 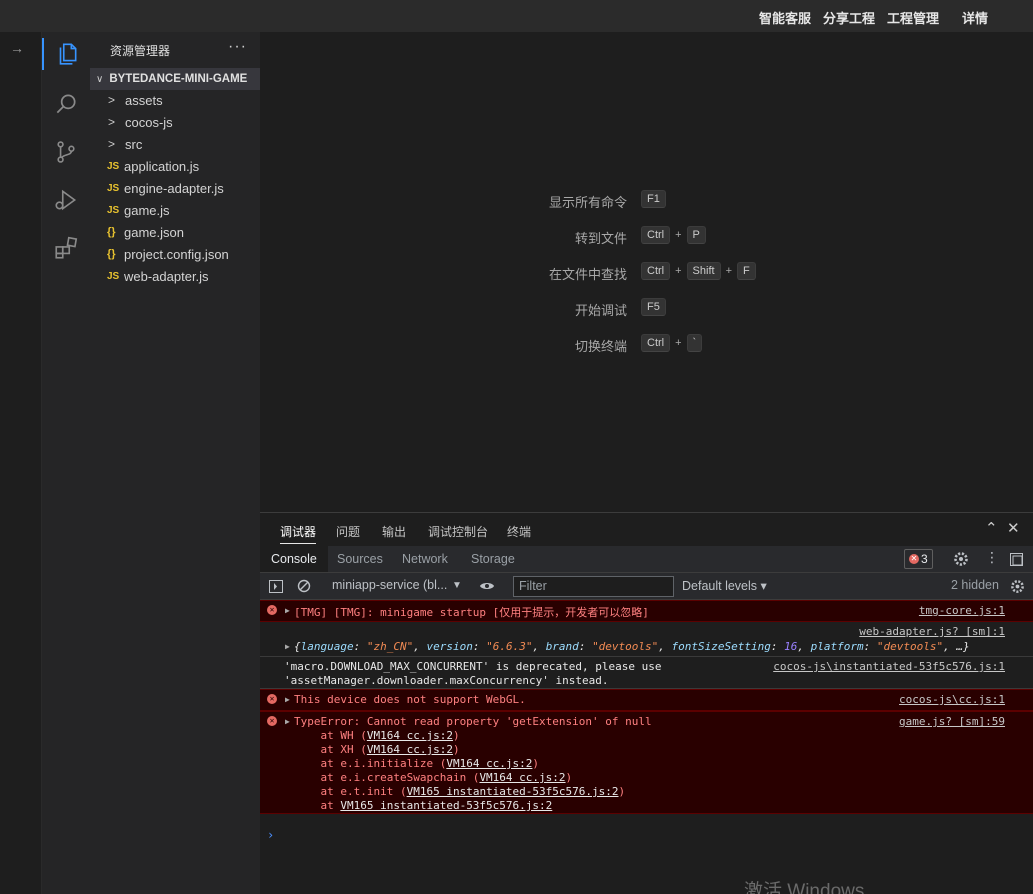 I want to click on stack-frame: at e.i.createSwapchain (VM164 cc.js:2), so click(x=433, y=777).